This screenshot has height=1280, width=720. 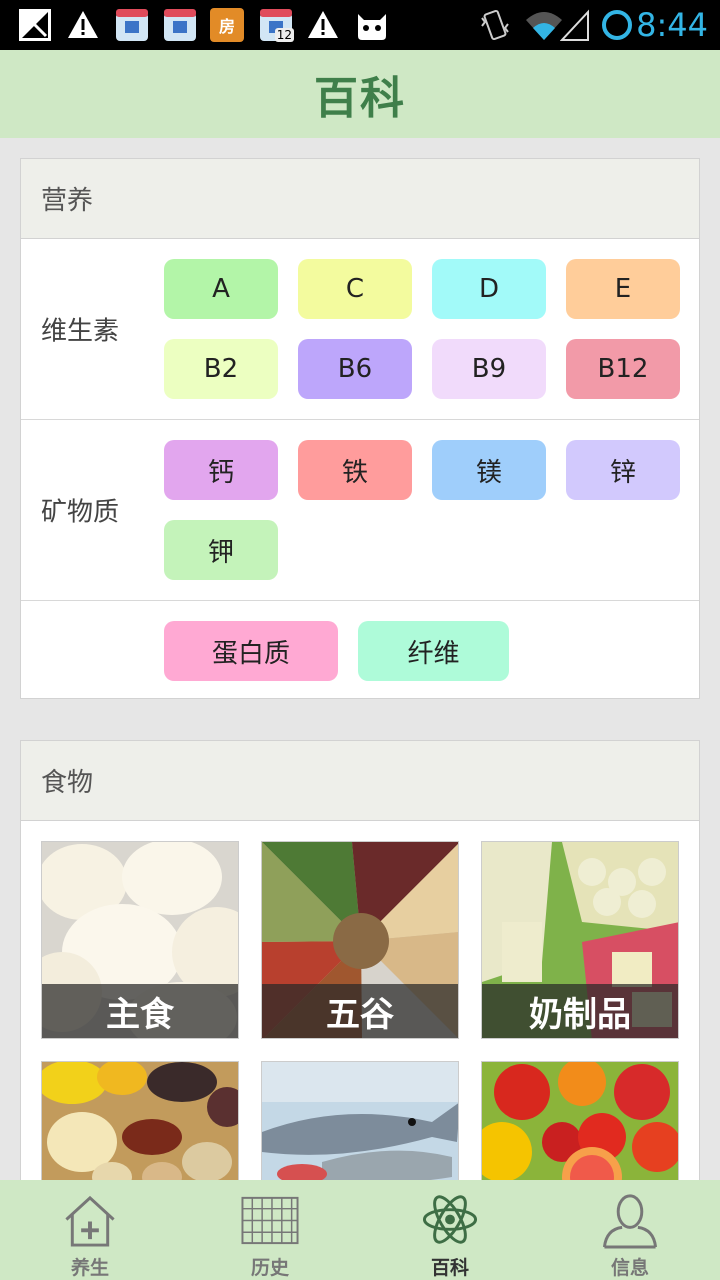 I want to click on nav-label: 养生, so click(x=89, y=1268).